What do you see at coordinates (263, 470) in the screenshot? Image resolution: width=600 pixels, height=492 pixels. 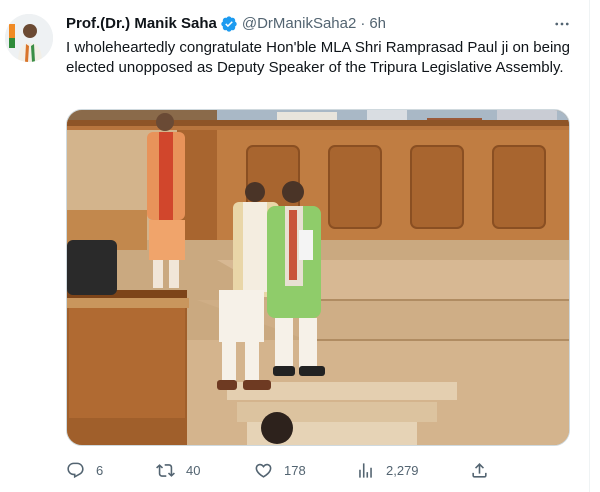 I see `like-icon` at bounding box center [263, 470].